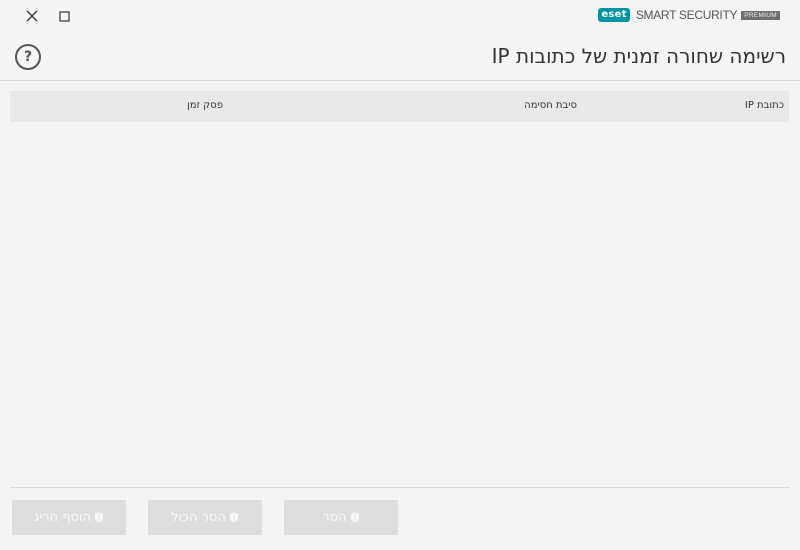 This screenshot has height=550, width=800. Describe the element at coordinates (686, 15) in the screenshot. I see `product-name: SMART SECURITY` at that location.